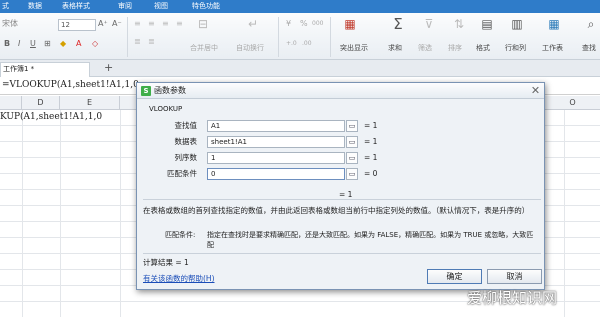 The image size is (600, 317). Describe the element at coordinates (117, 24) in the screenshot. I see `font-shrink-icon: A⁻` at that location.